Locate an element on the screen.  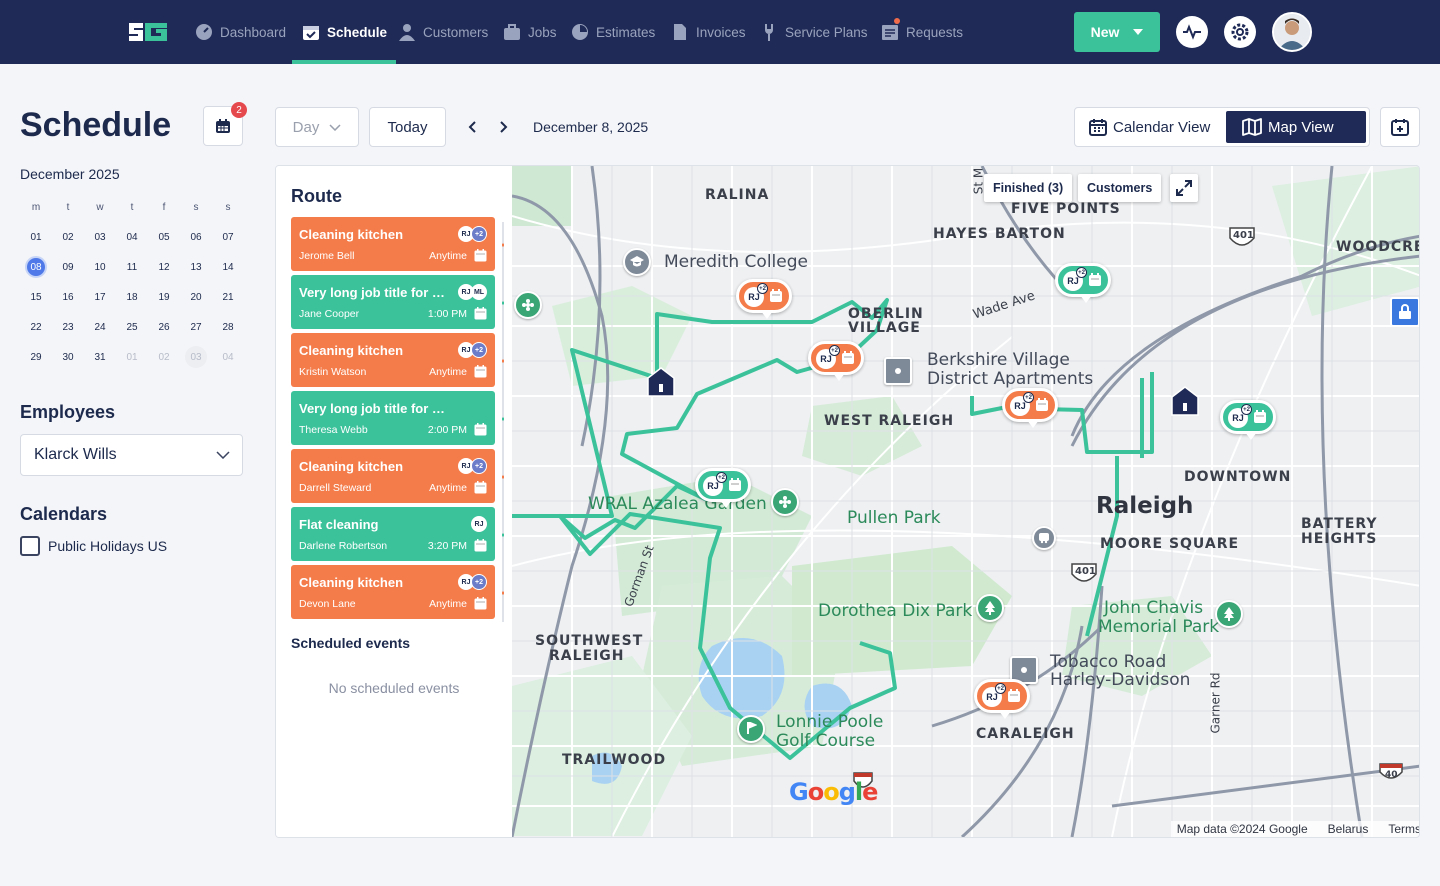
map-region-link: Belarus is located at coordinates (1348, 829).